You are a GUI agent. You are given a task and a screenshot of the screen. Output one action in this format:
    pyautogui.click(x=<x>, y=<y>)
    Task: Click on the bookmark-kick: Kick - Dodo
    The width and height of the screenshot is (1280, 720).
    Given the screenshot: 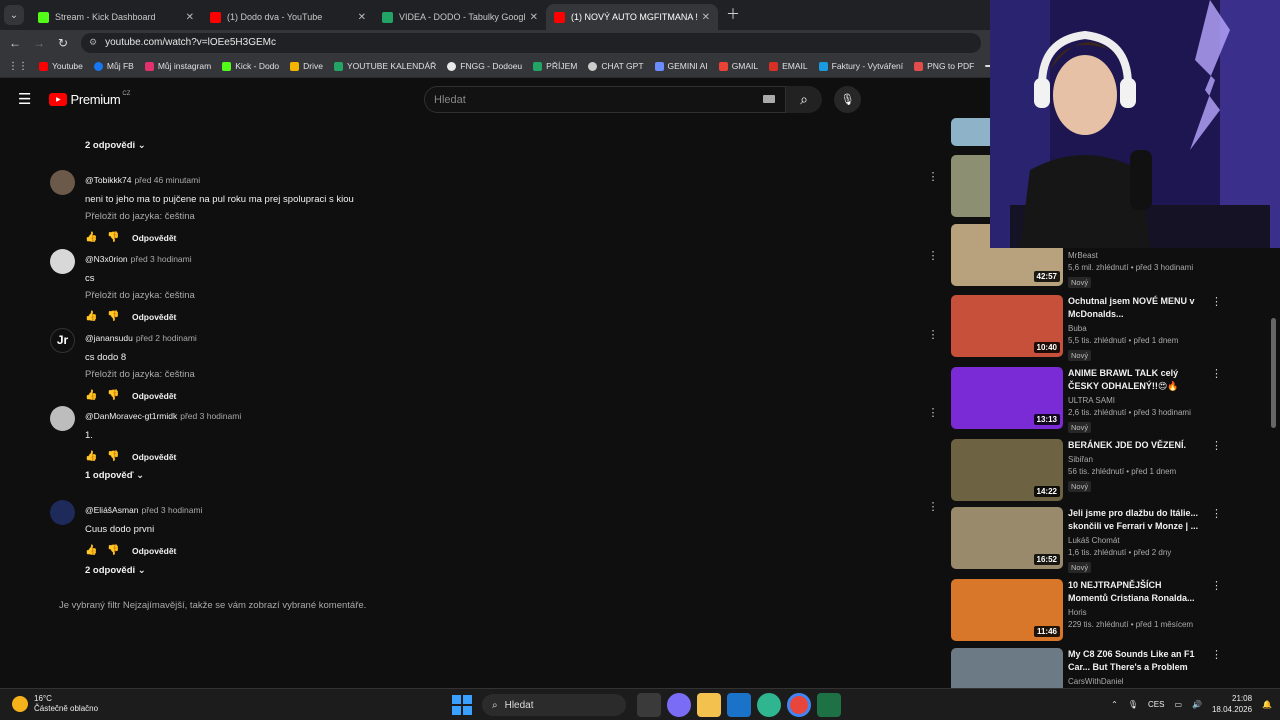 What is the action you would take?
    pyautogui.click(x=250, y=66)
    